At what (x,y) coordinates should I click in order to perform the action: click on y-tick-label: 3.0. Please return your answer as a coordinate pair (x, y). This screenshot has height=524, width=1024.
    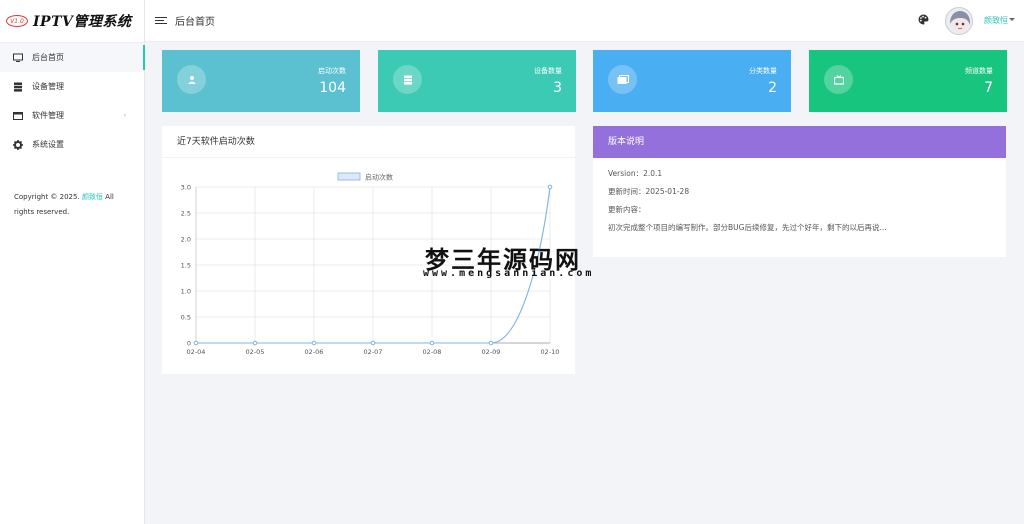
    Looking at the image, I should click on (186, 188).